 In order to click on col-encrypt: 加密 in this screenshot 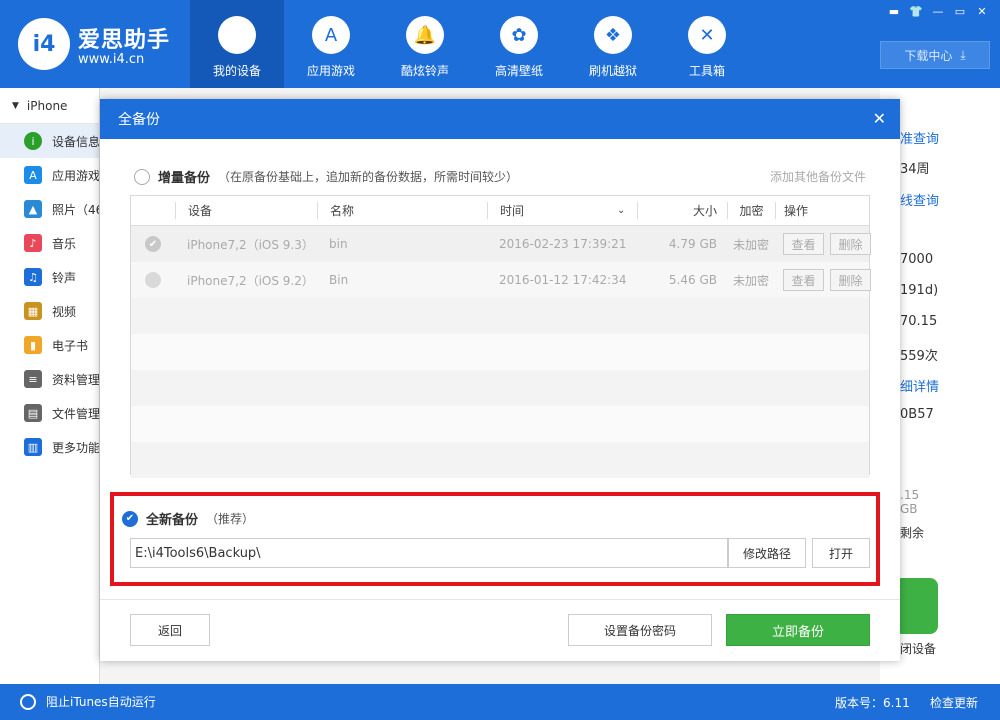, I will do `click(751, 210)`.